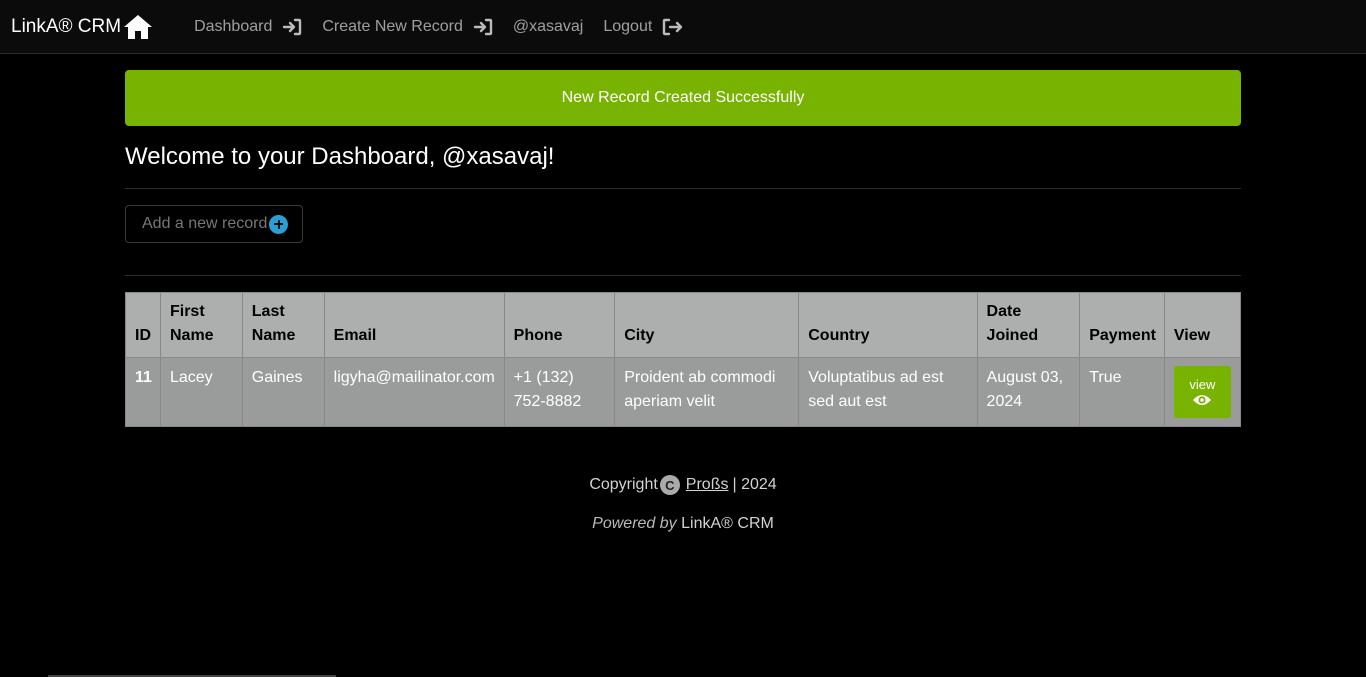 This screenshot has height=677, width=1366. I want to click on copyright-icon: C, so click(669, 485).